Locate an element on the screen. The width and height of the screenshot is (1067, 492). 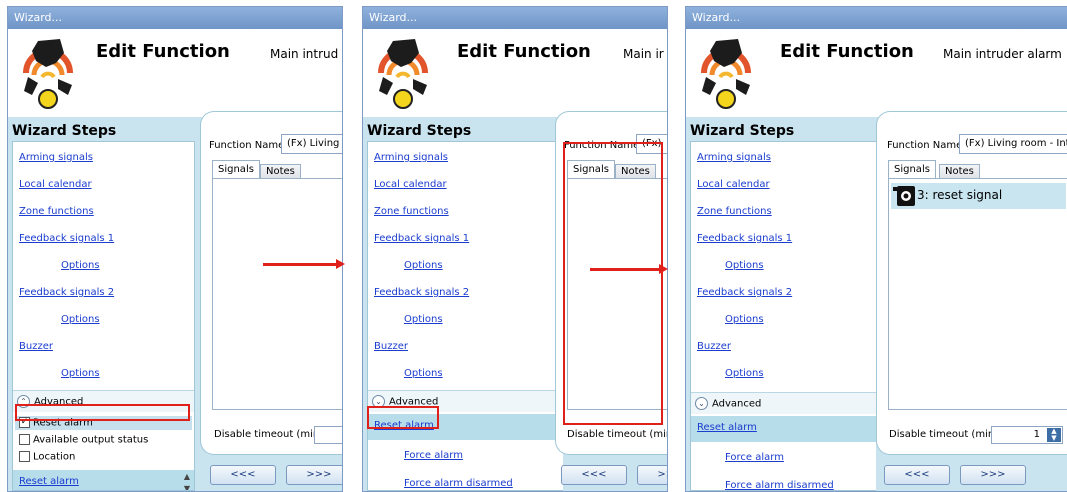
spinner-icon: ▲ ▼ is located at coordinates (1054, 435).